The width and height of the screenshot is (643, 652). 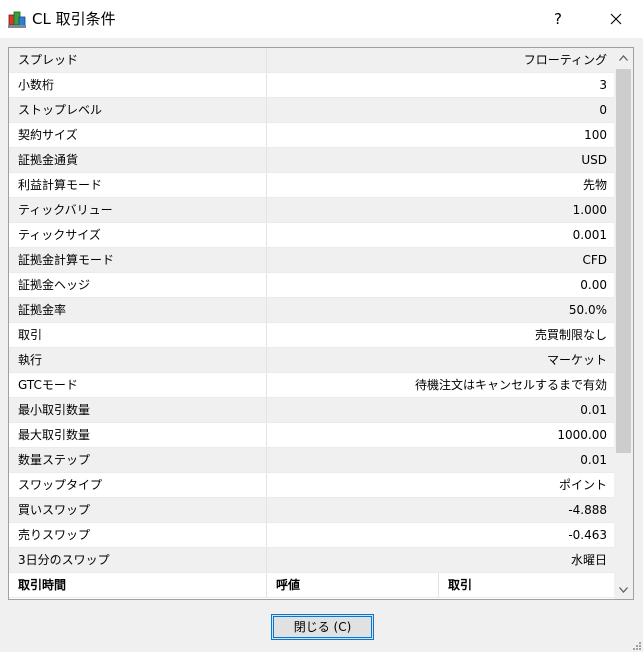 What do you see at coordinates (138, 385) in the screenshot?
I see `spec-key: GTCモード` at bounding box center [138, 385].